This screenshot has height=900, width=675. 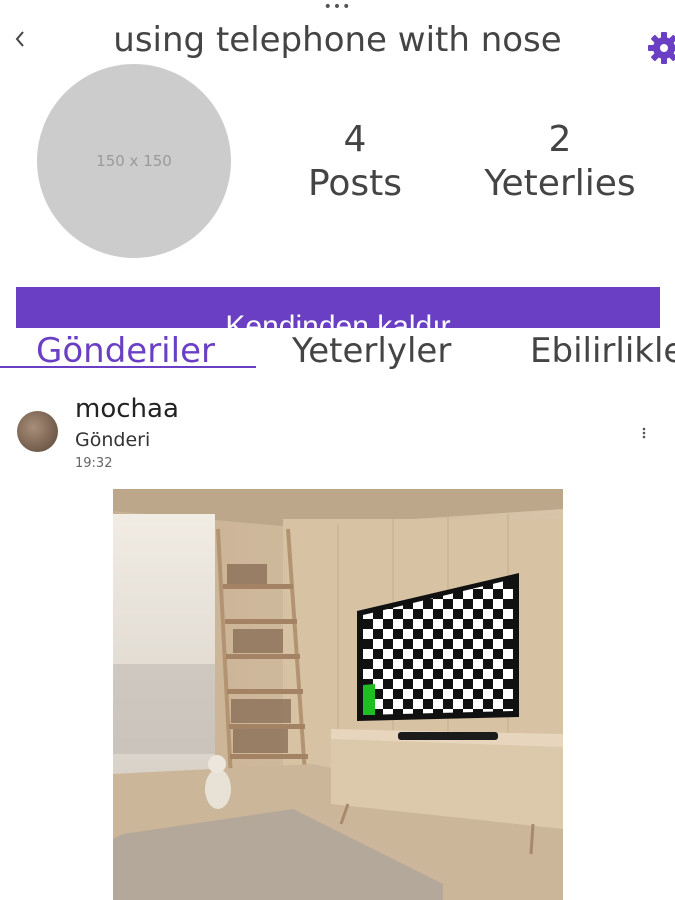 I want to click on remove-self-button: Kendinden kaldır, so click(x=338, y=307).